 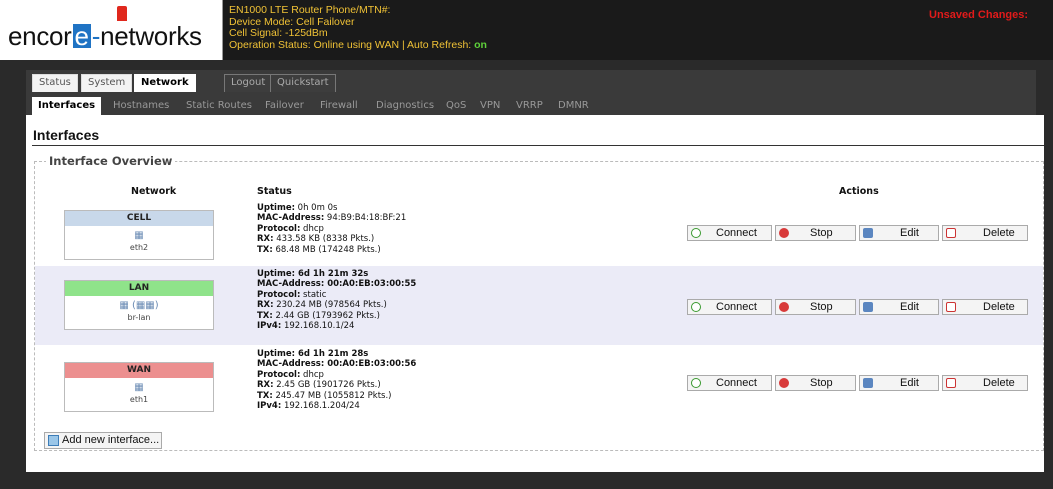 What do you see at coordinates (107, 83) in the screenshot?
I see `tab-system: System` at bounding box center [107, 83].